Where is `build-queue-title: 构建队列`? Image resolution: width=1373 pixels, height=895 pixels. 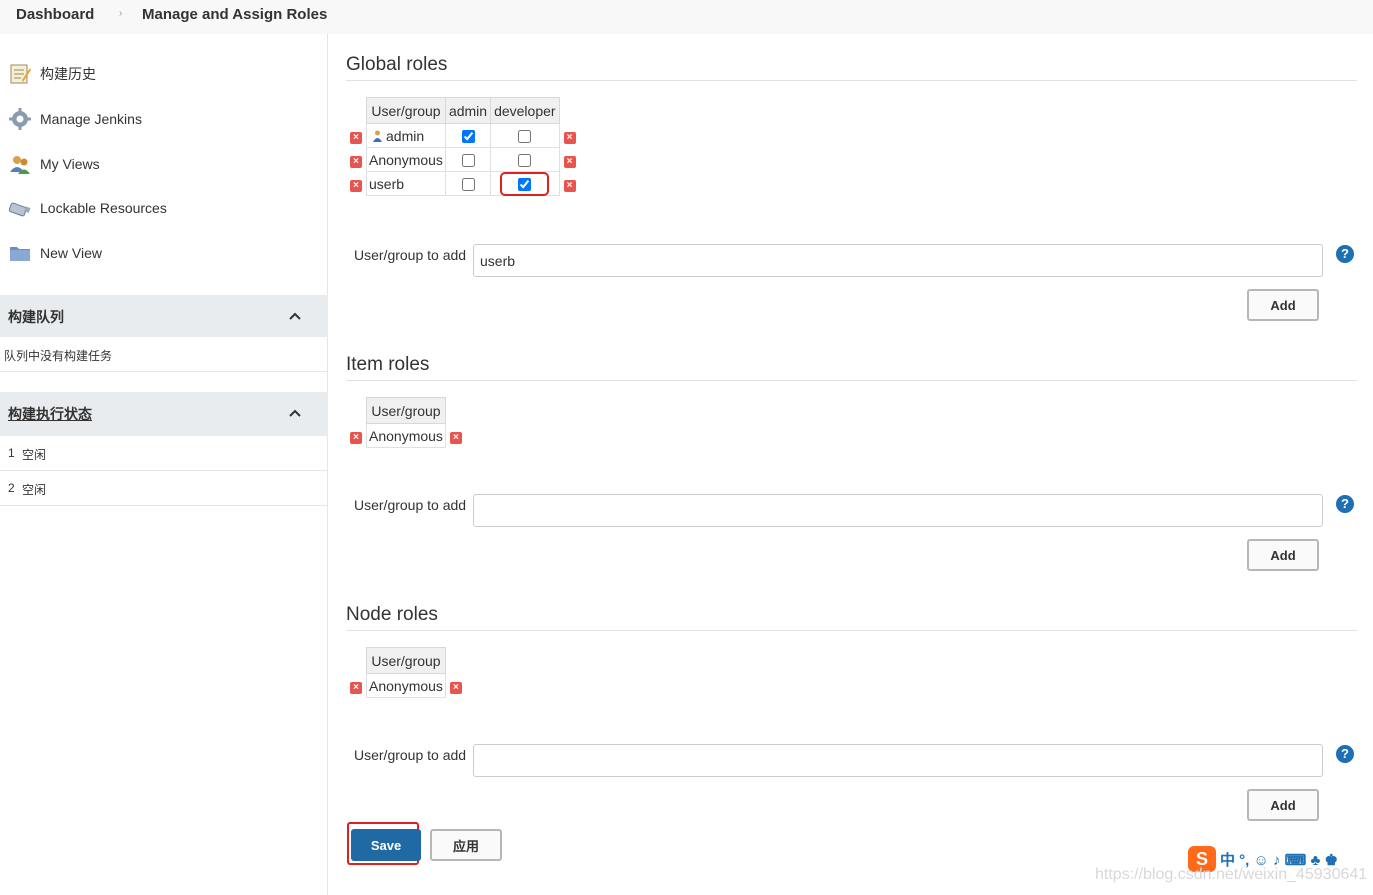
build-queue-title: 构建队列 is located at coordinates (36, 317).